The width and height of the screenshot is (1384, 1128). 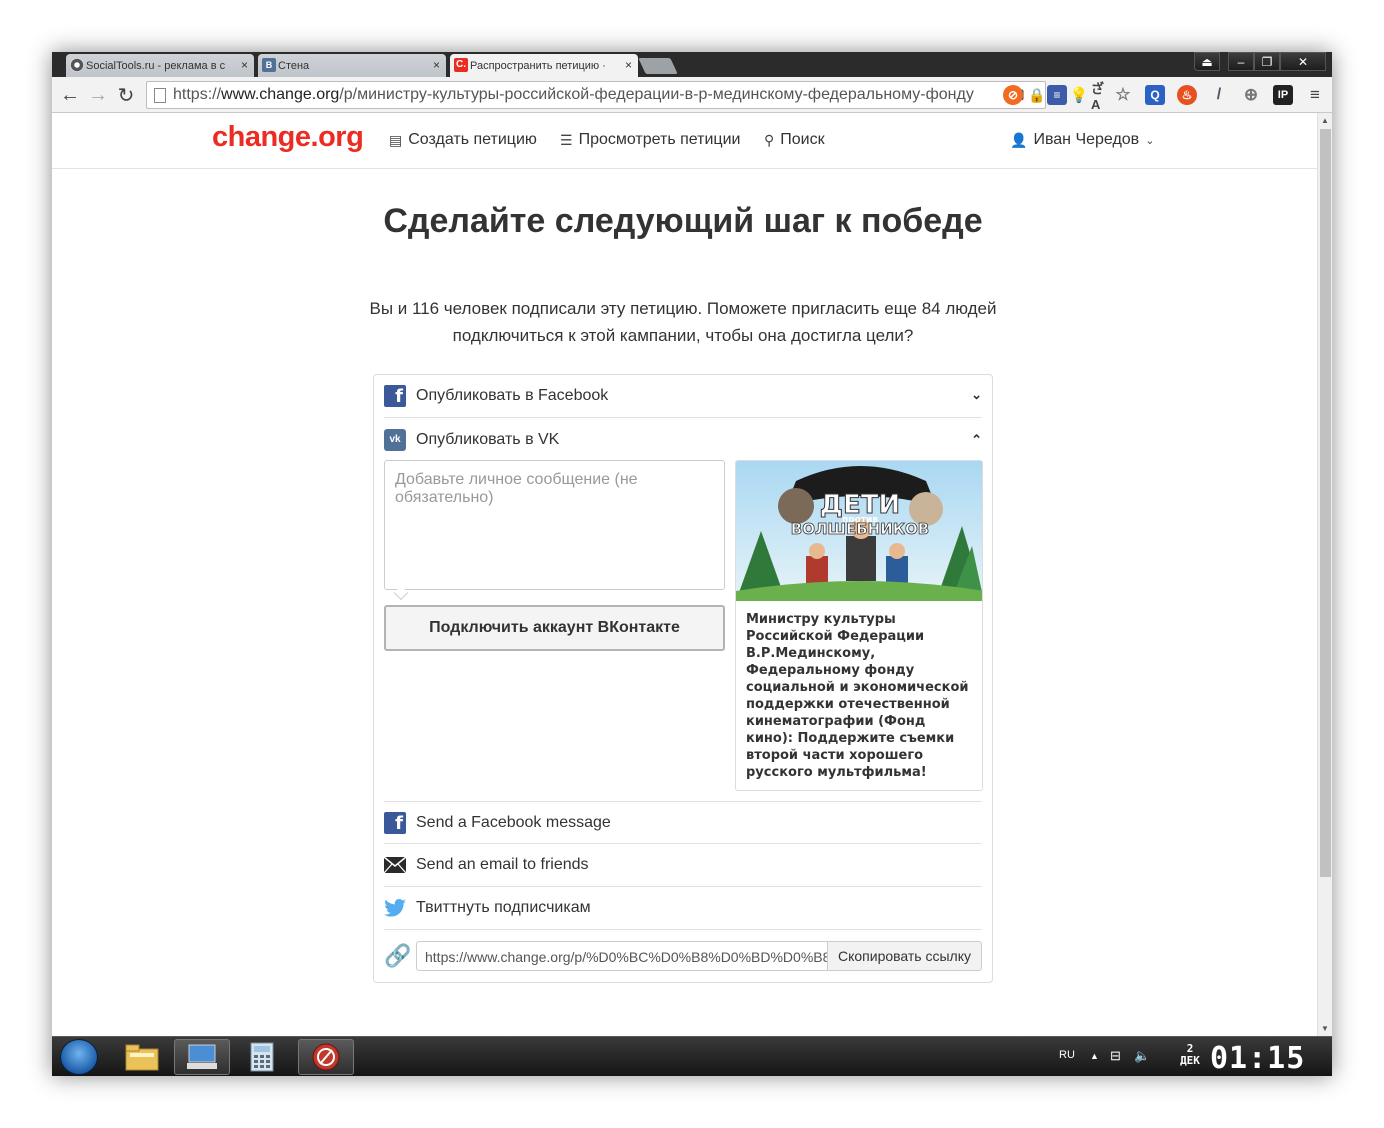 What do you see at coordinates (398, 955) in the screenshot?
I see `link-icon: 🔗` at bounding box center [398, 955].